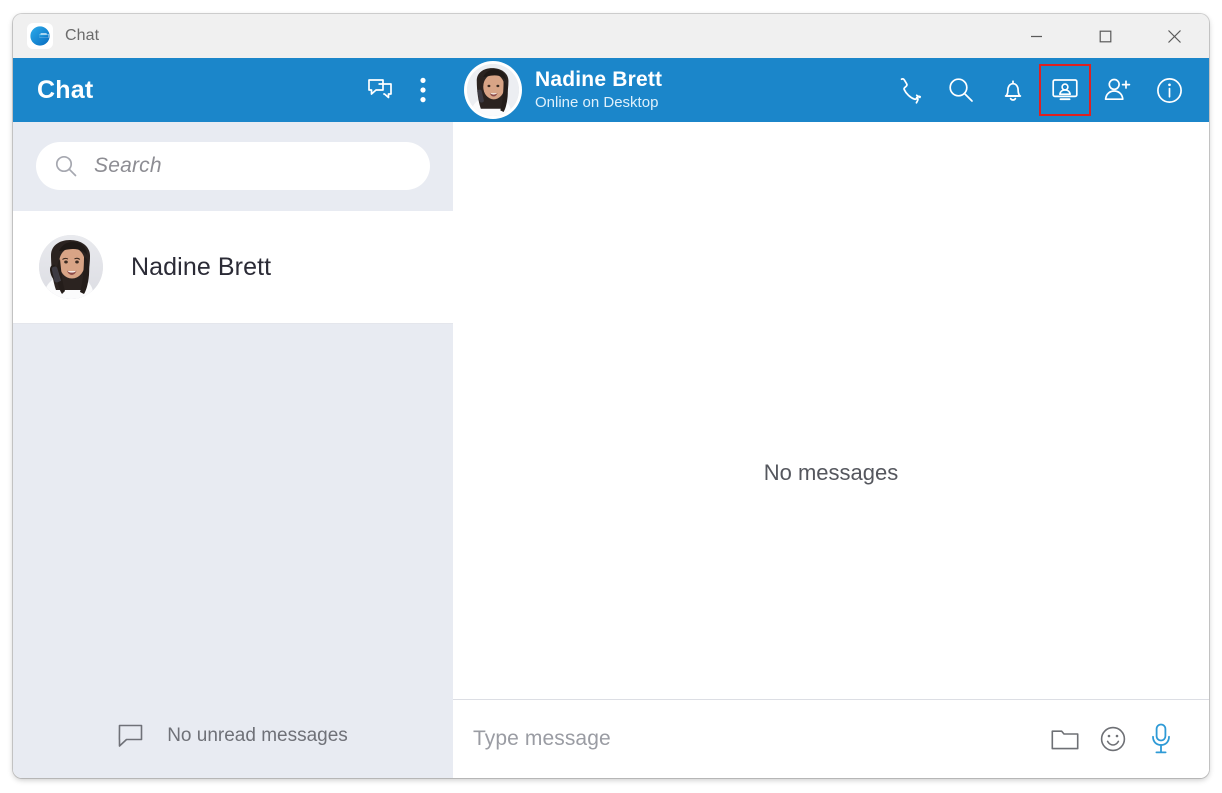 This screenshot has height=793, width=1222. What do you see at coordinates (1065, 739) in the screenshot?
I see `attach-folder-icon` at bounding box center [1065, 739].